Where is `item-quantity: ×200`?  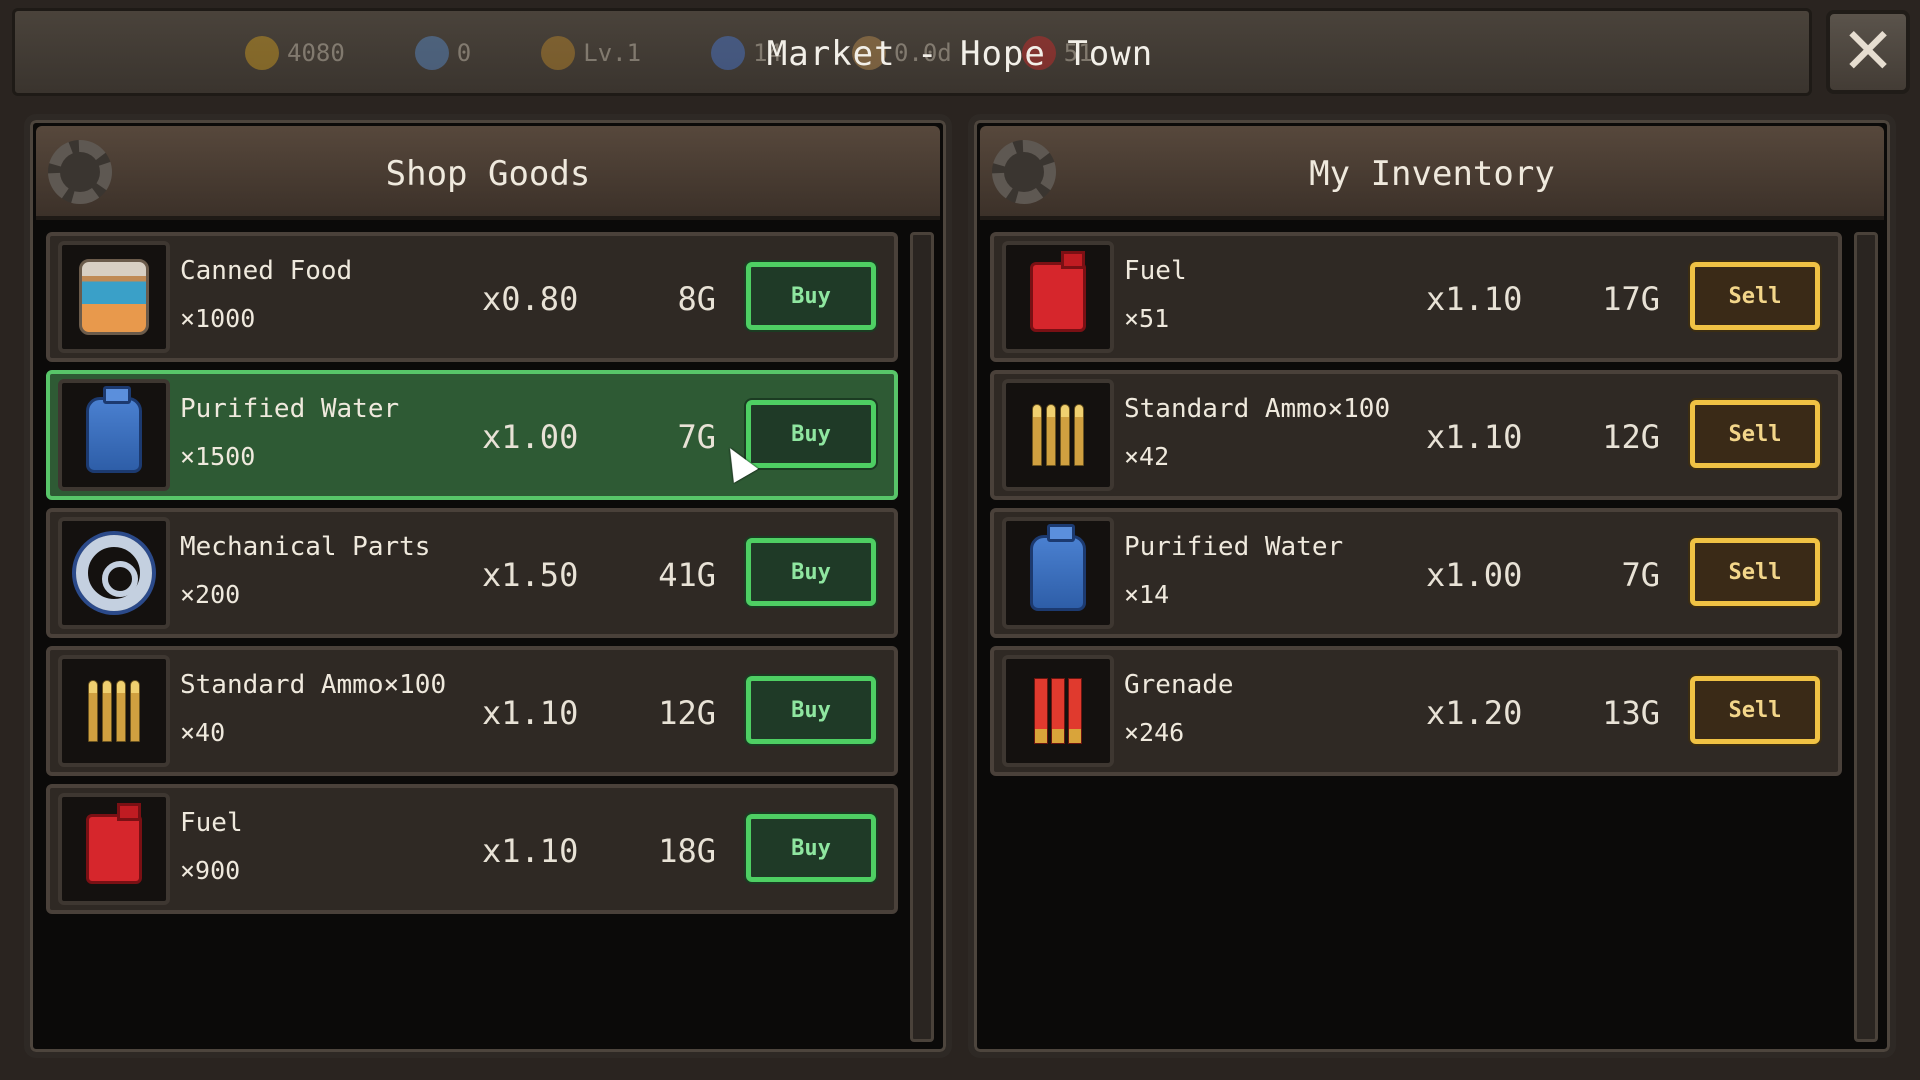 item-quantity: ×200 is located at coordinates (210, 594).